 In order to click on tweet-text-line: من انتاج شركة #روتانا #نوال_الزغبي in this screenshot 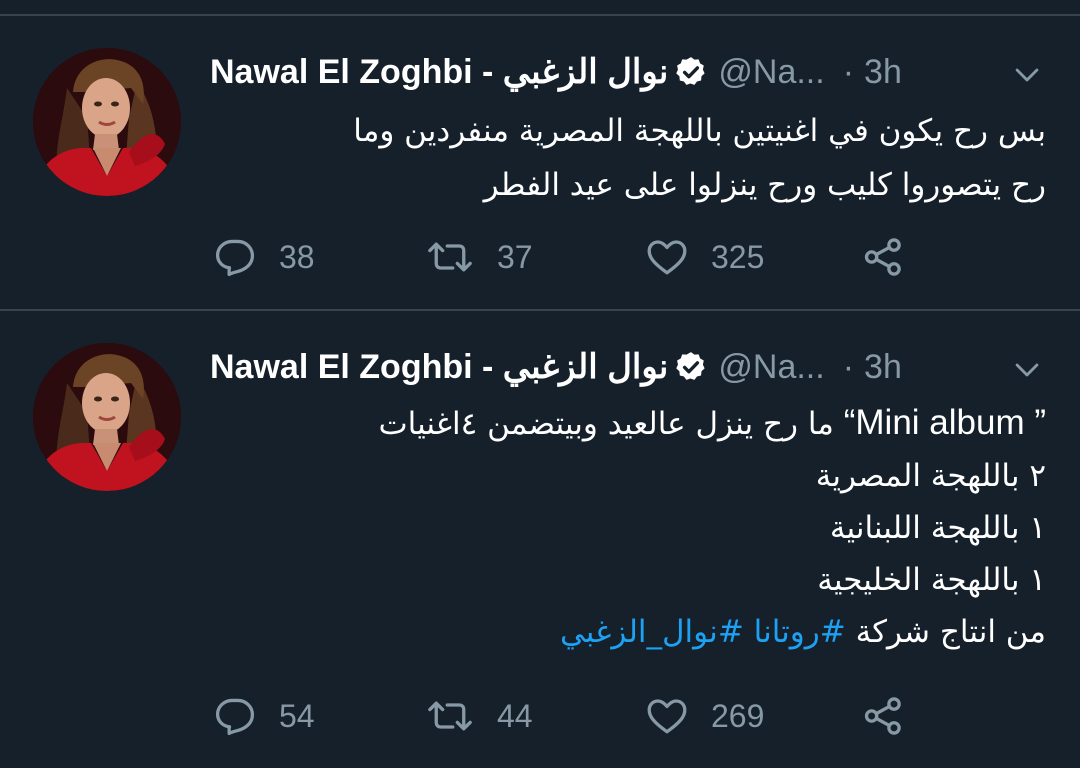, I will do `click(628, 632)`.